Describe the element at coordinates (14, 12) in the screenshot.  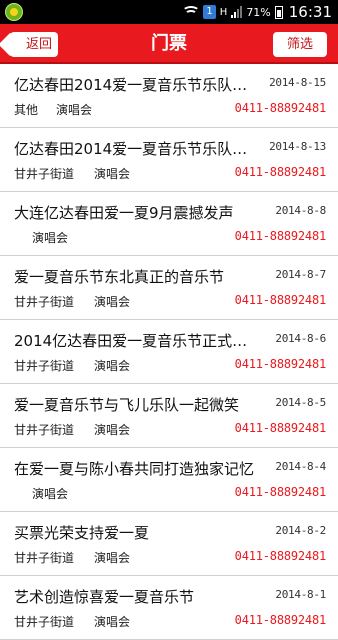
I see `app-notification-icon` at that location.